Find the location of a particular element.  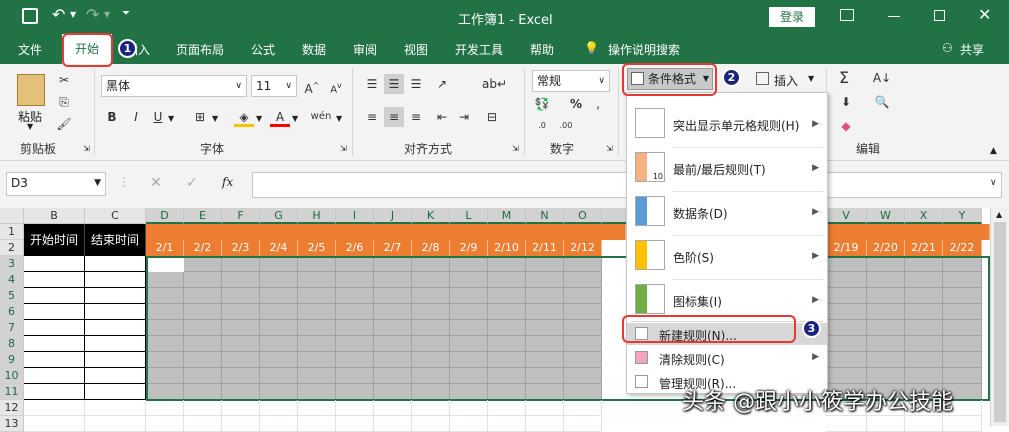

bold-button: B is located at coordinates (112, 117).